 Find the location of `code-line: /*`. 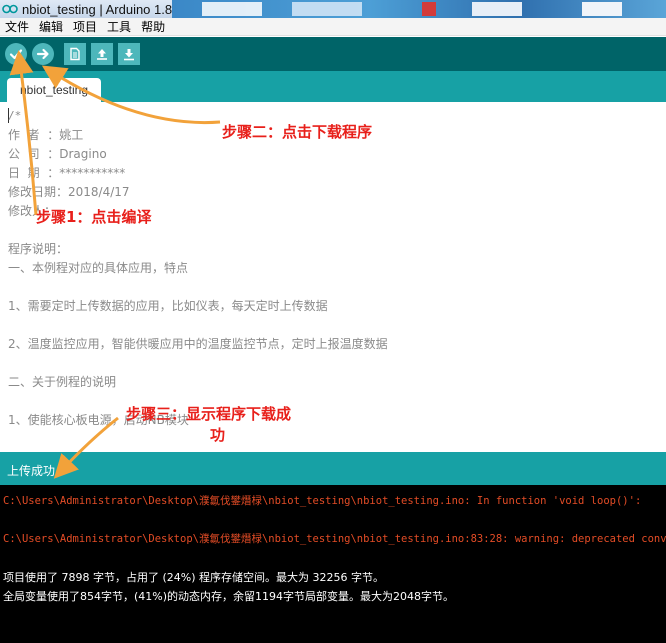

code-line: /* is located at coordinates (15, 115).